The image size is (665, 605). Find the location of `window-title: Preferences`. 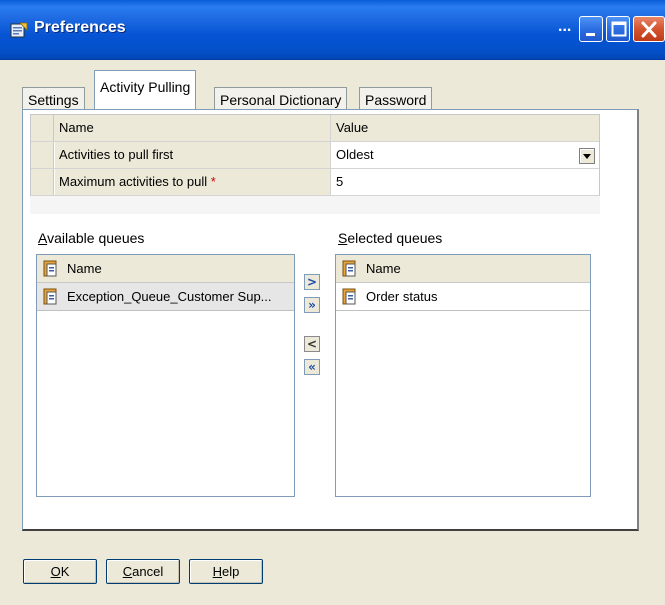

window-title: Preferences is located at coordinates (80, 27).